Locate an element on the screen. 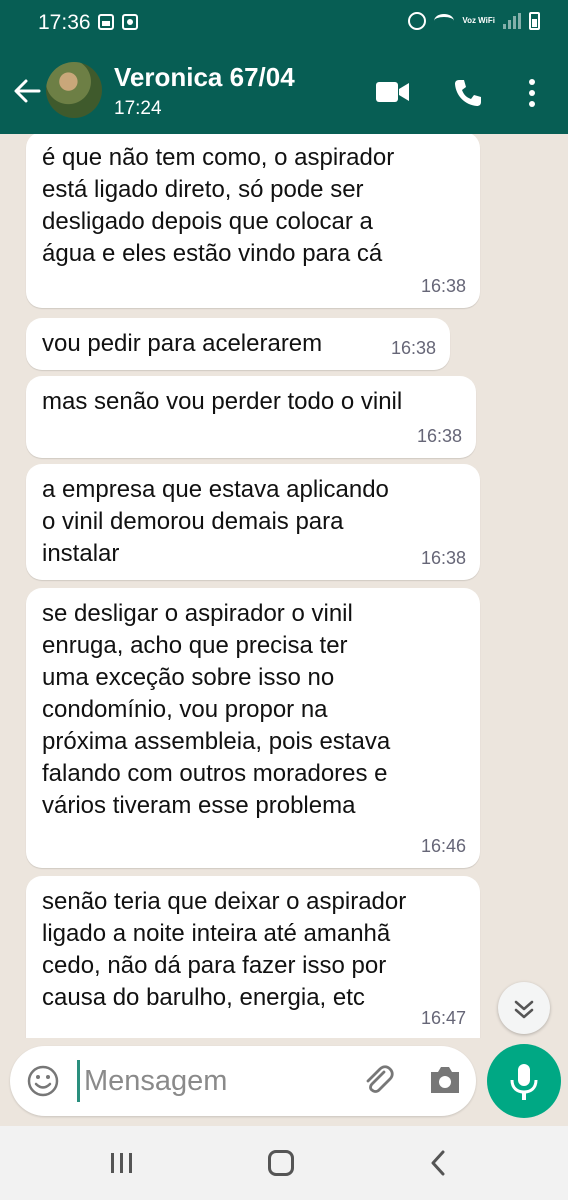  more-options-icon is located at coordinates (532, 93).